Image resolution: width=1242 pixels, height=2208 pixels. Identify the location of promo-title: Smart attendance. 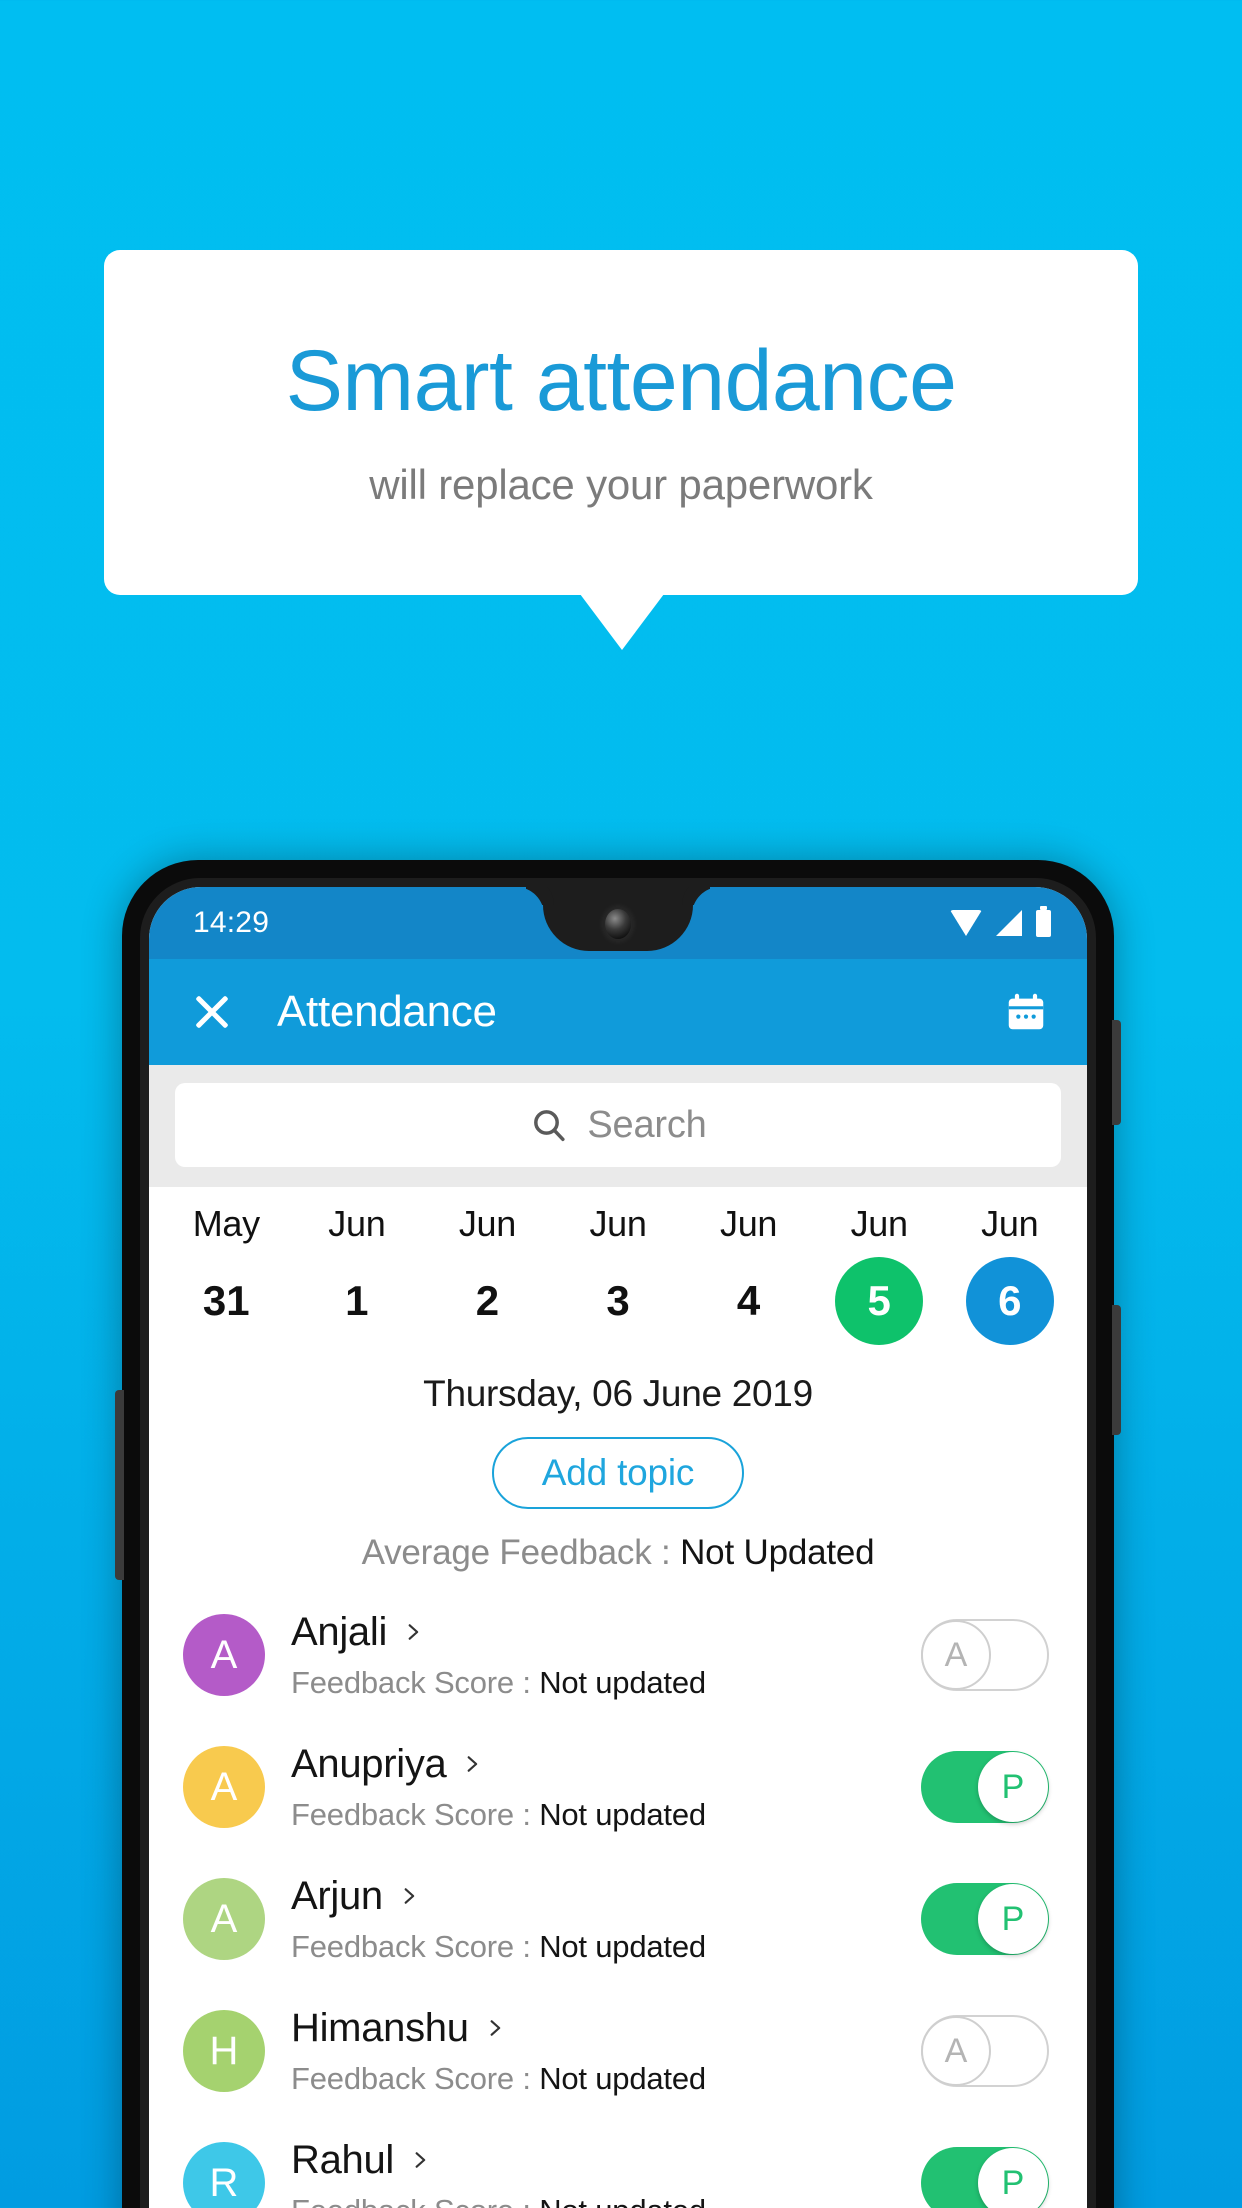
(621, 381).